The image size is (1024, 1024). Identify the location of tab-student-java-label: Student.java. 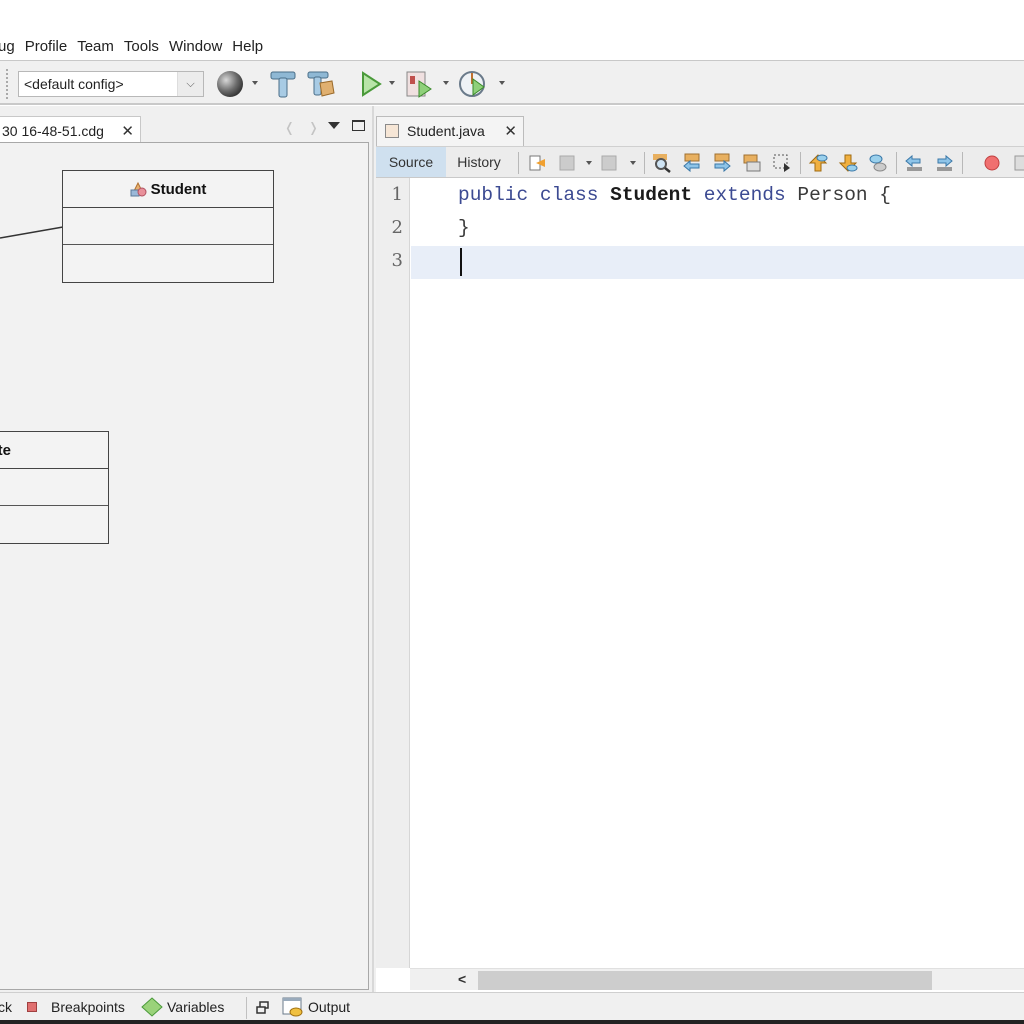
(446, 131).